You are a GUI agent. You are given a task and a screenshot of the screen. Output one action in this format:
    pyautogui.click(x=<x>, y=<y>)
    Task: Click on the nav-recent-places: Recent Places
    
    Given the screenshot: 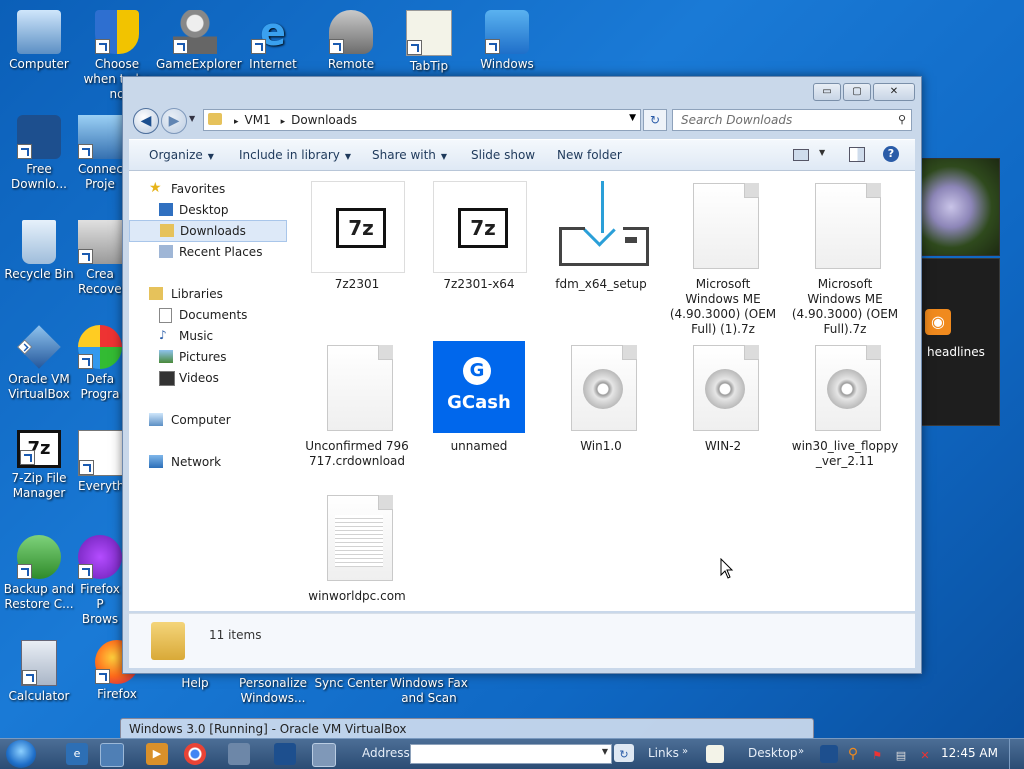 What is the action you would take?
    pyautogui.click(x=208, y=252)
    